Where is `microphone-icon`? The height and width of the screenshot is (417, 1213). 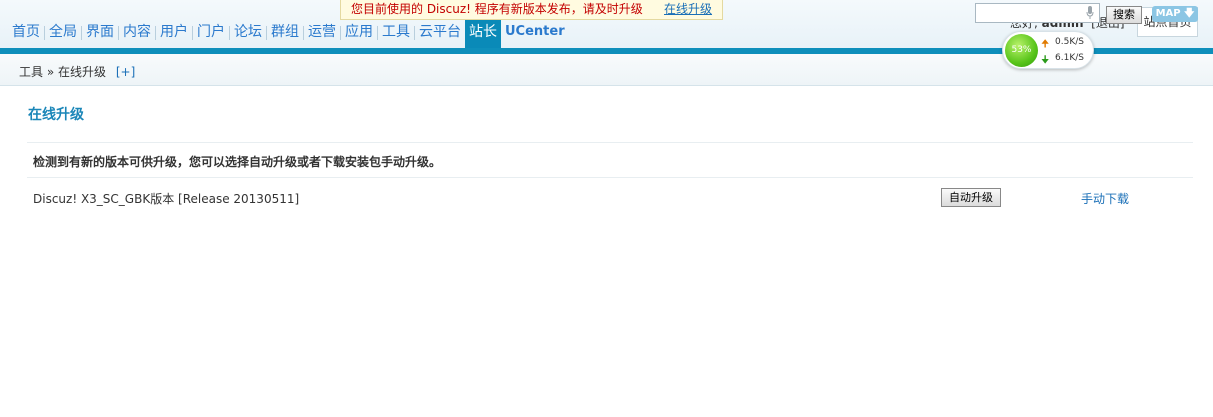 microphone-icon is located at coordinates (1090, 13).